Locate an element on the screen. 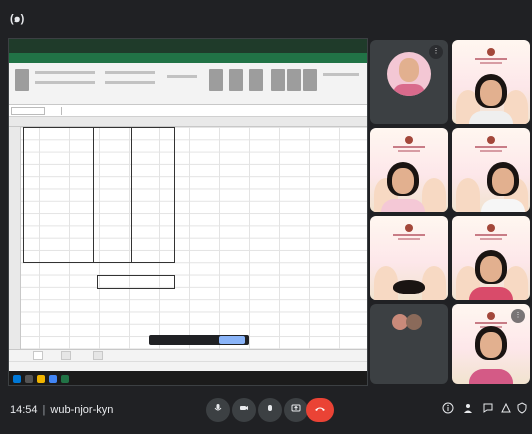 This screenshot has width=532, height=434. cell-styles-icon is located at coordinates (256, 80).